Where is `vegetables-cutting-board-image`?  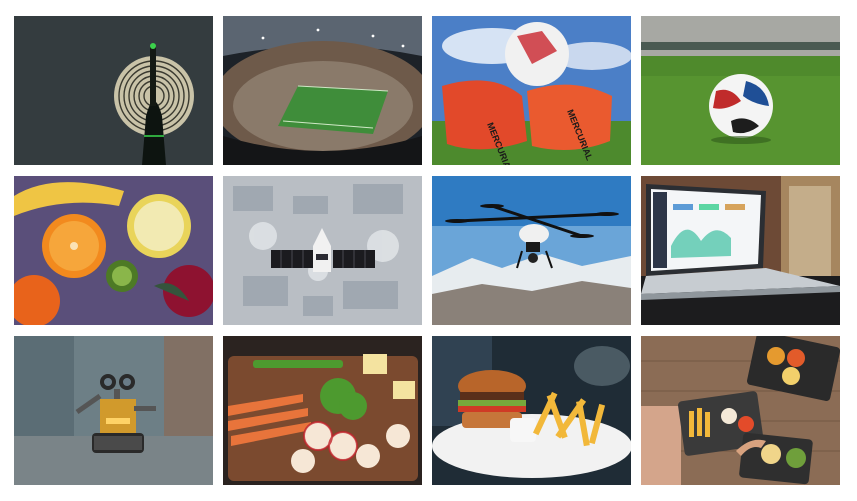 vegetables-cutting-board-image is located at coordinates (322, 410).